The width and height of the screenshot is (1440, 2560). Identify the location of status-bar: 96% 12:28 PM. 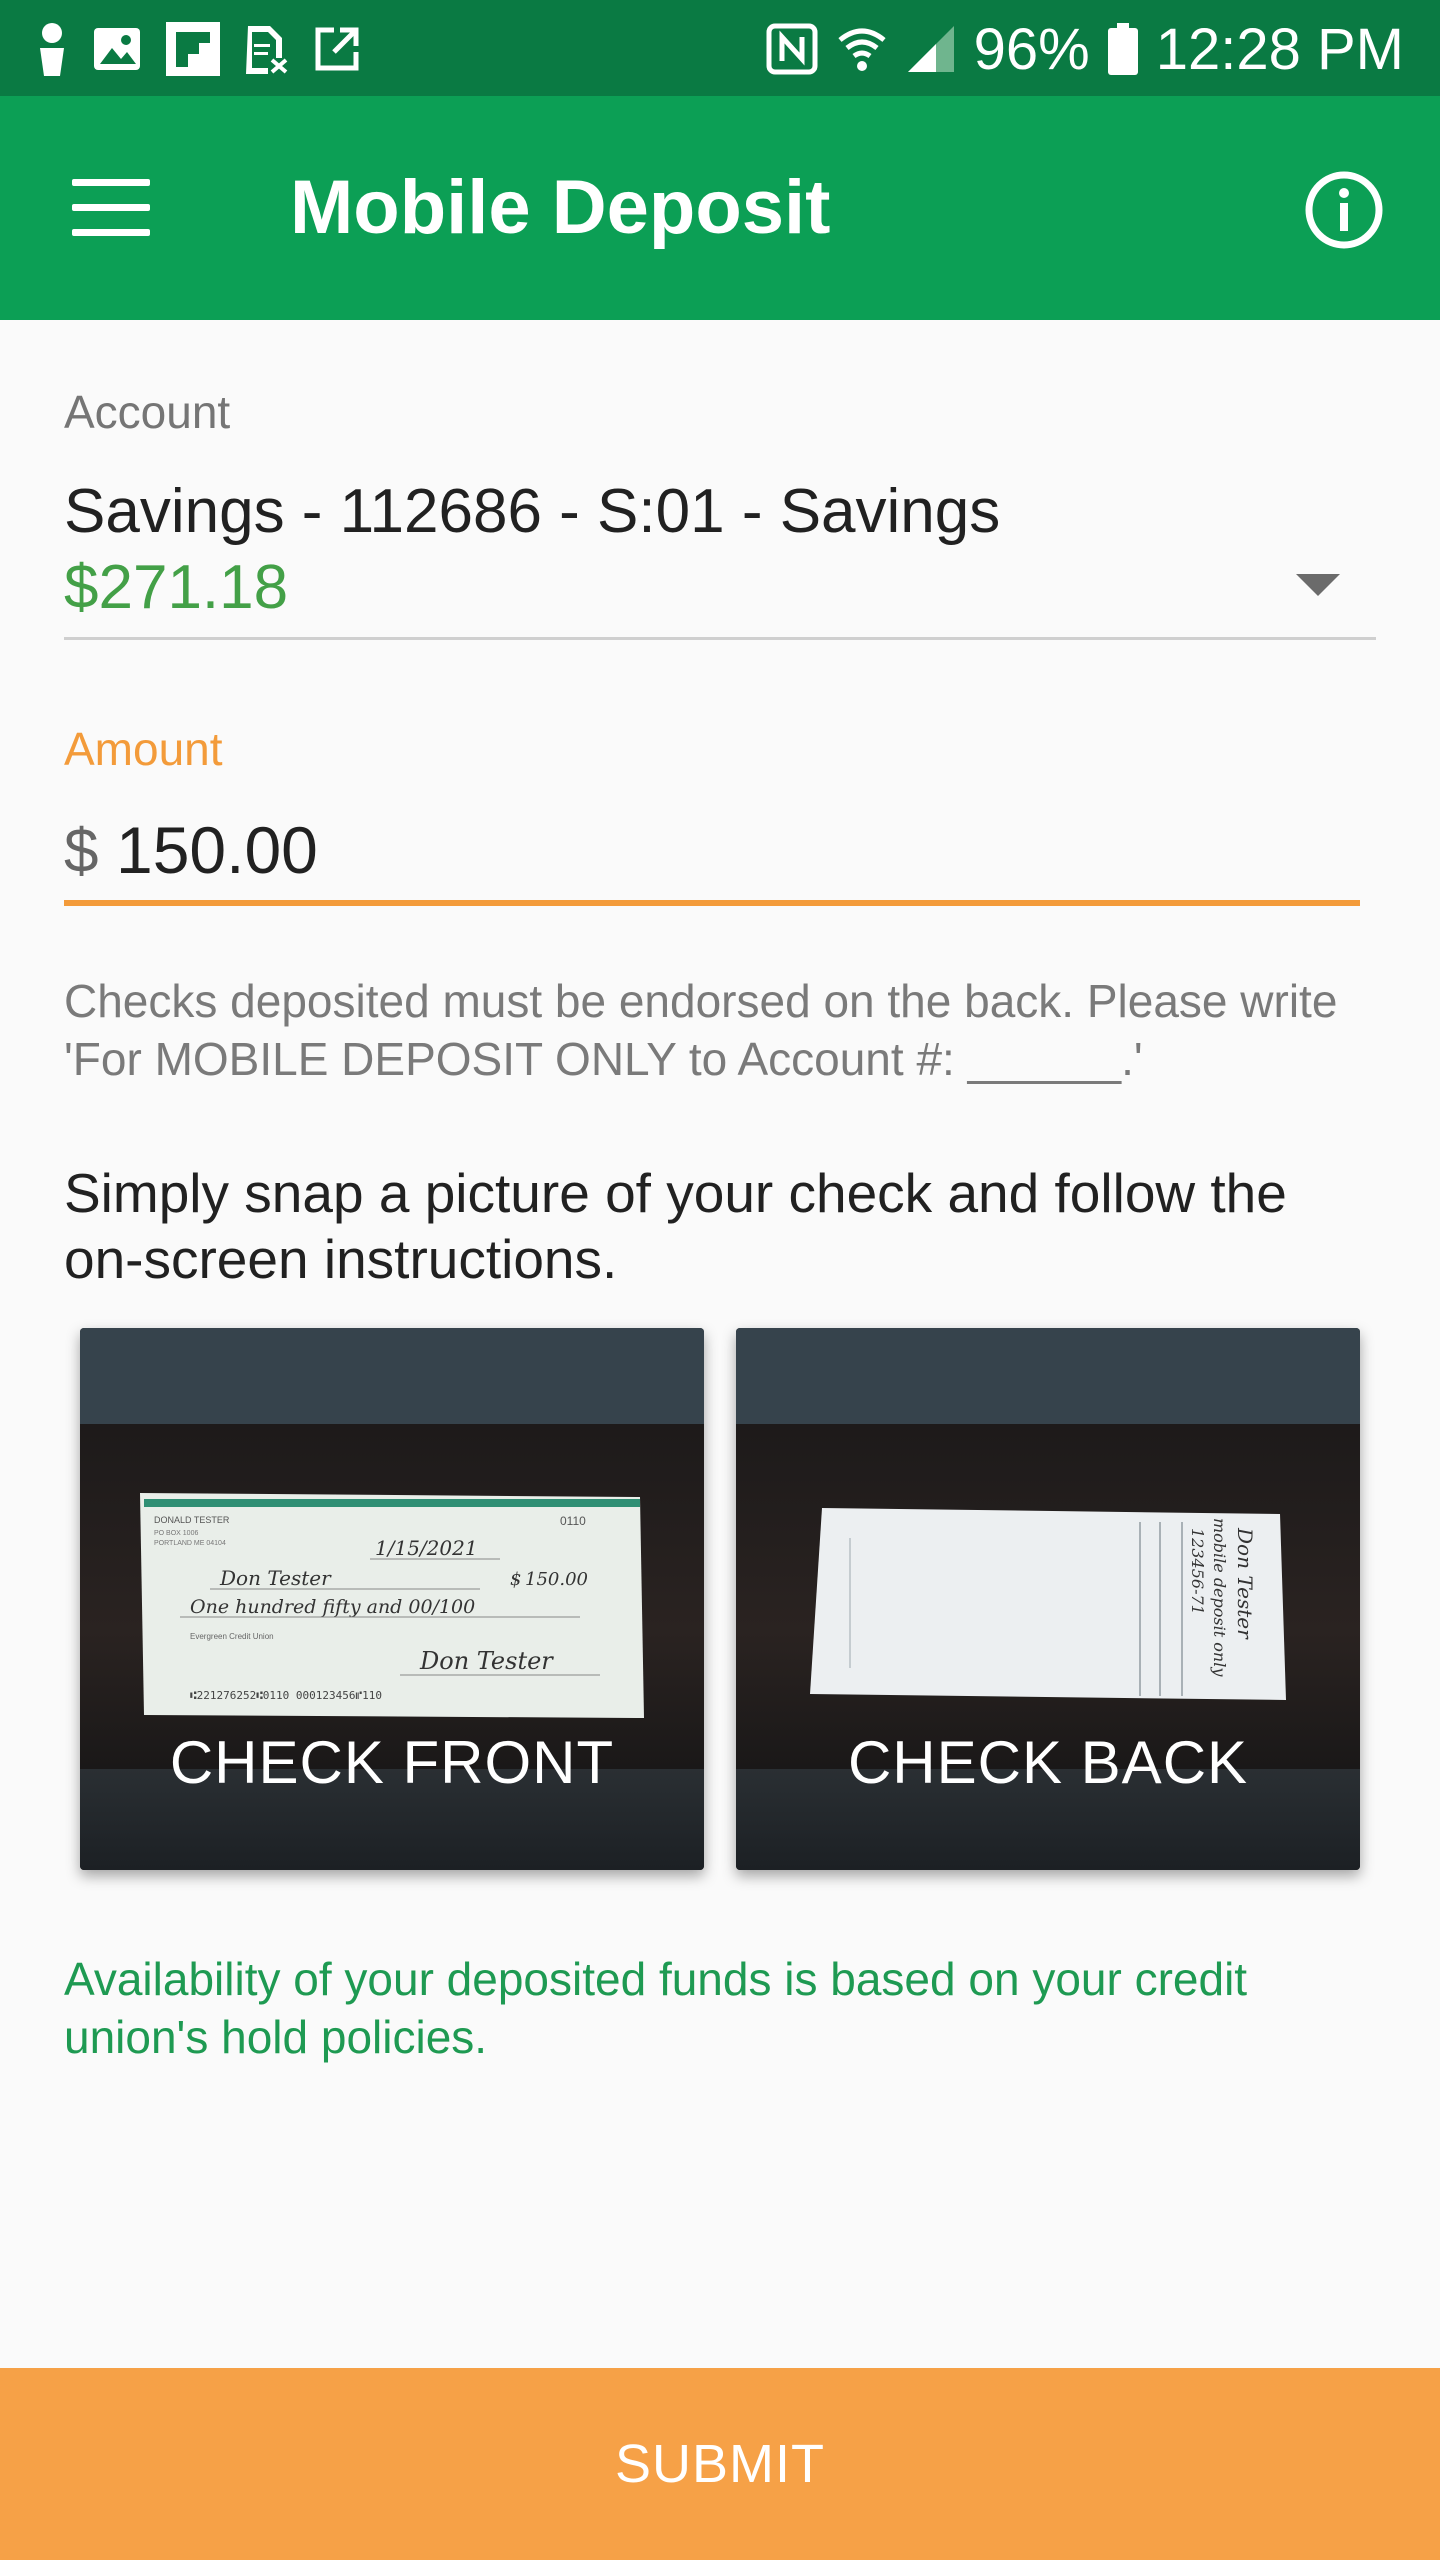
(720, 48).